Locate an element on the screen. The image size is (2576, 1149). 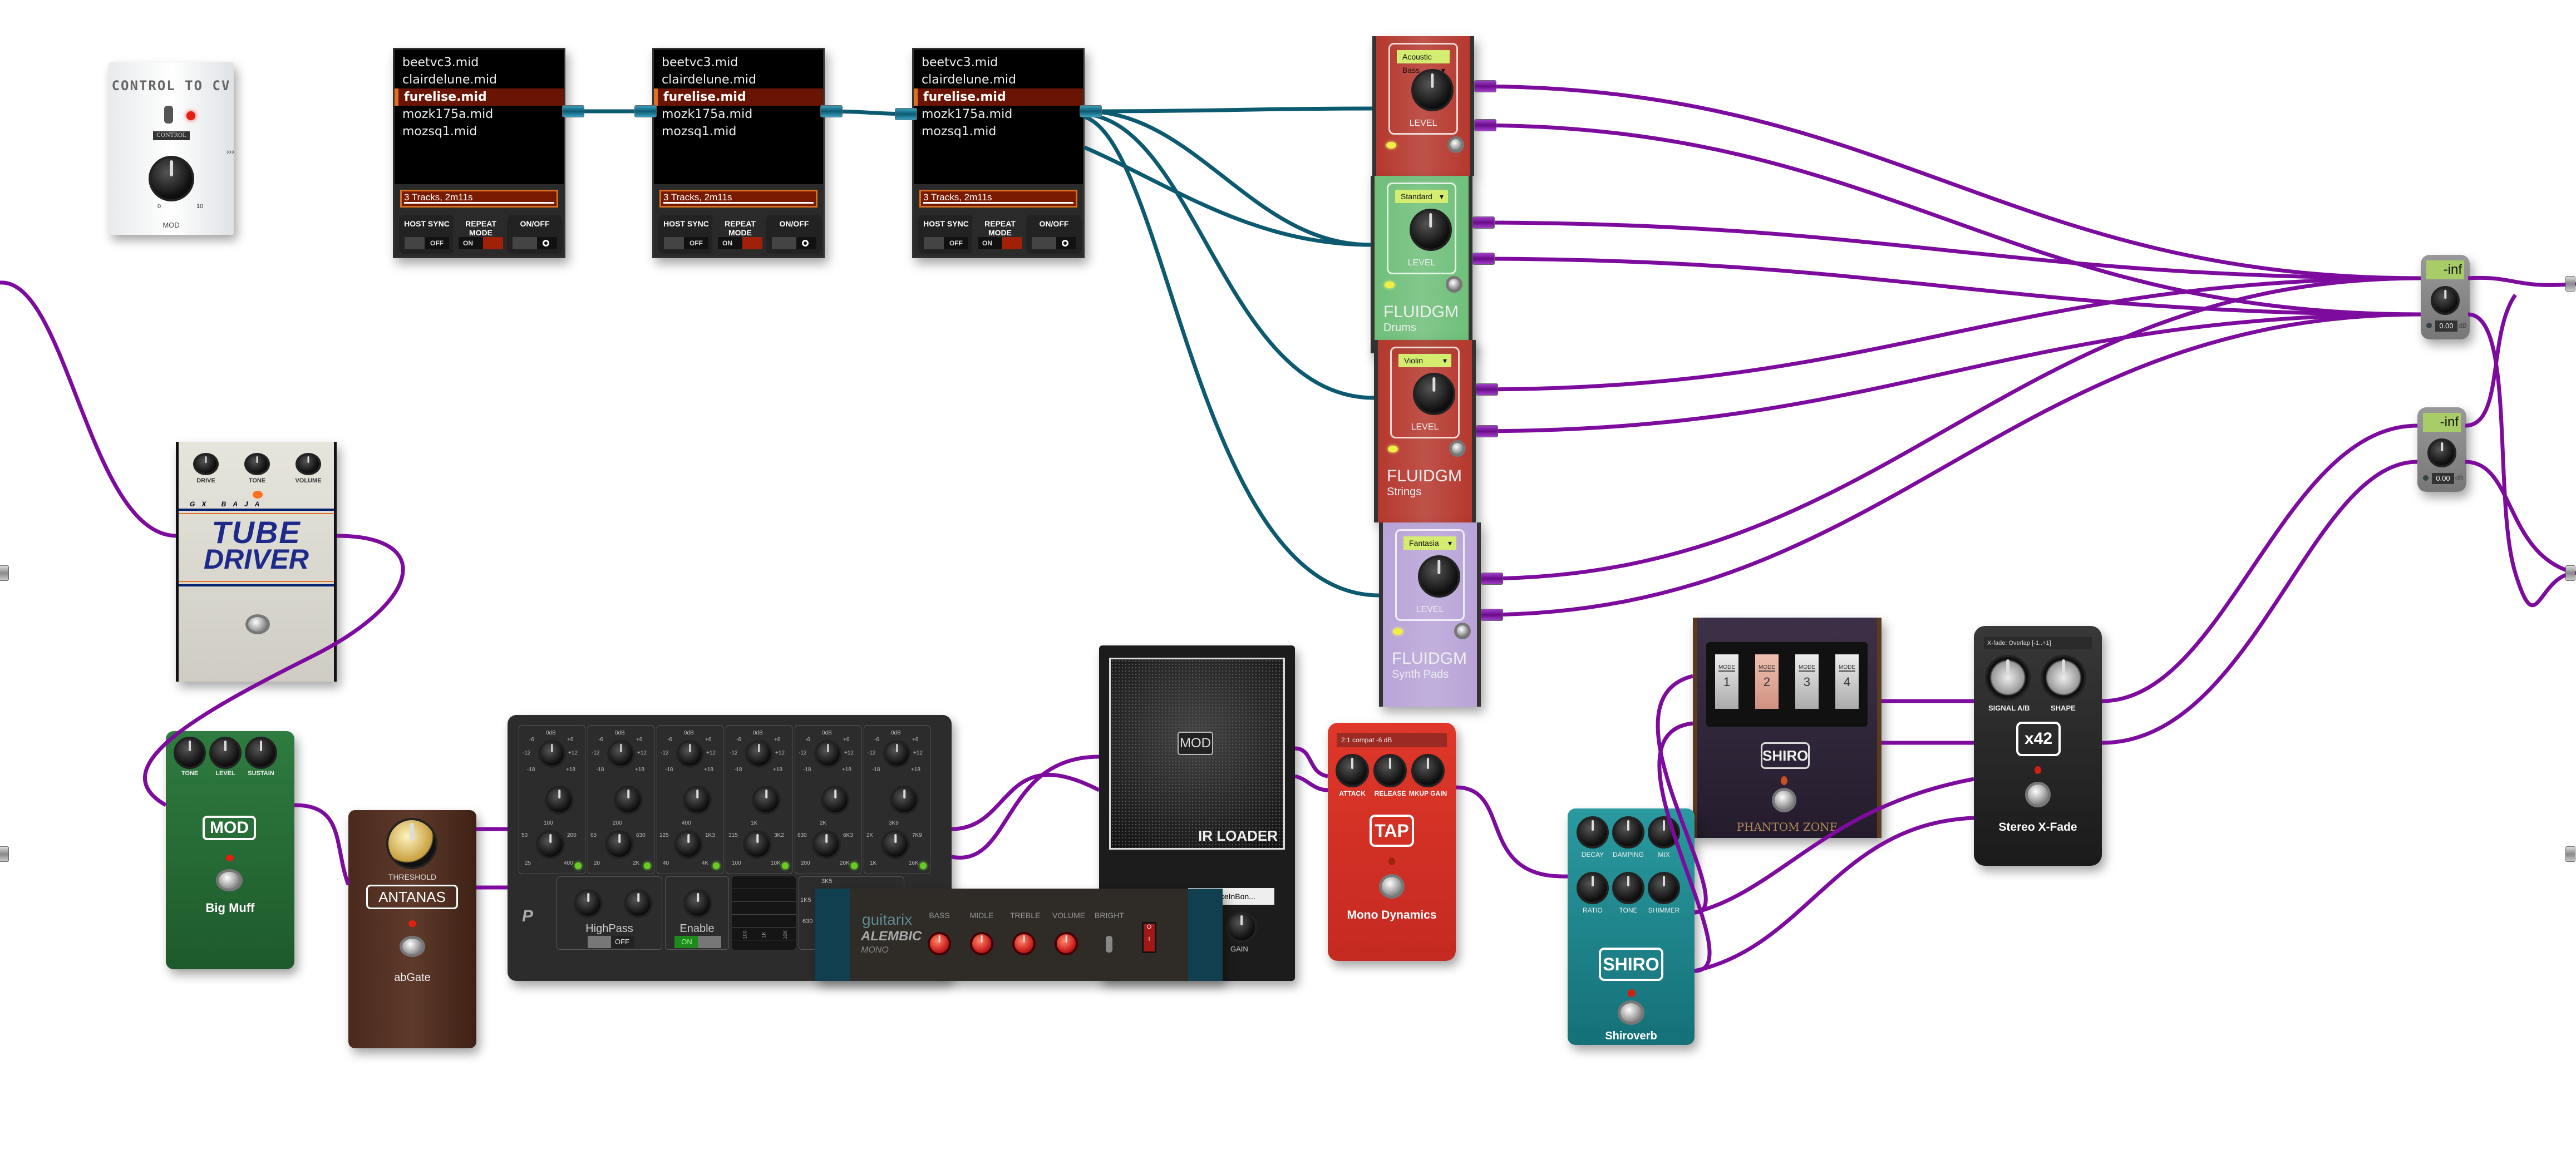
bass-knob is located at coordinates (940, 943).